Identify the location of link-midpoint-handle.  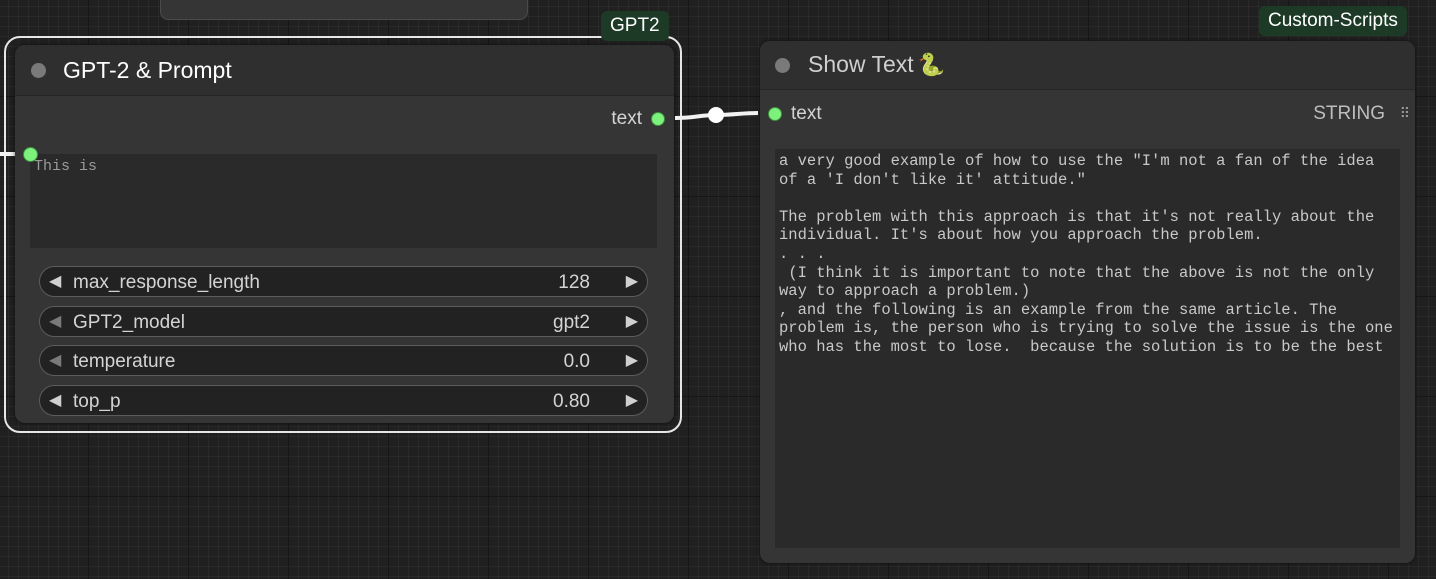
(716, 115).